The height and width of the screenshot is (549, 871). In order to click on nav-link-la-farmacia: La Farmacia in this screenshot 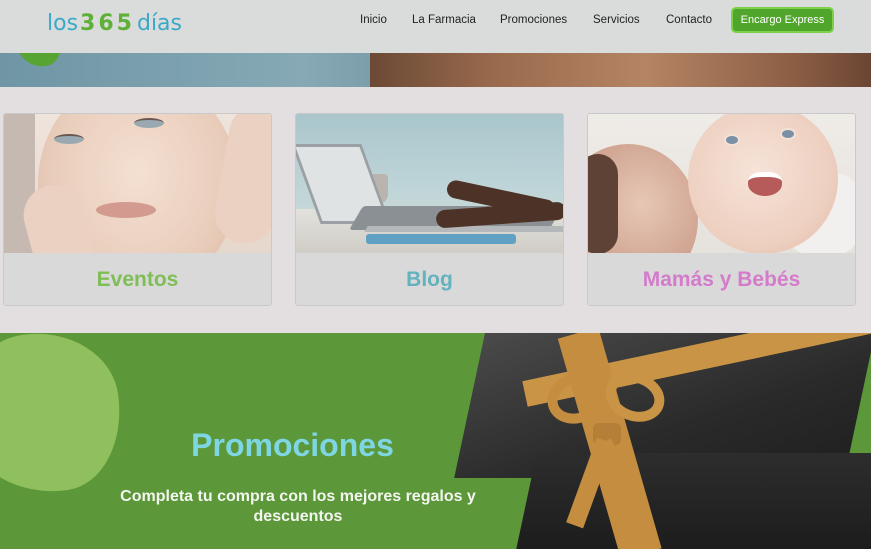, I will do `click(444, 20)`.